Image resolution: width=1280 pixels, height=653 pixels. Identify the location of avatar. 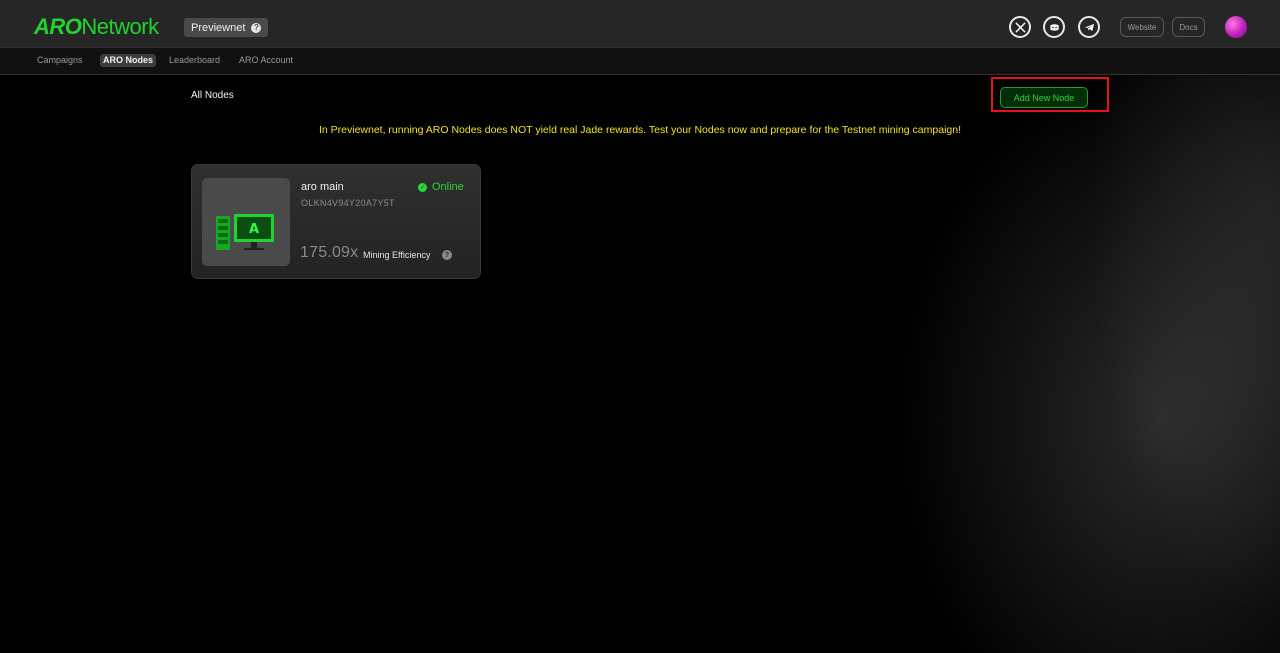
(1236, 27).